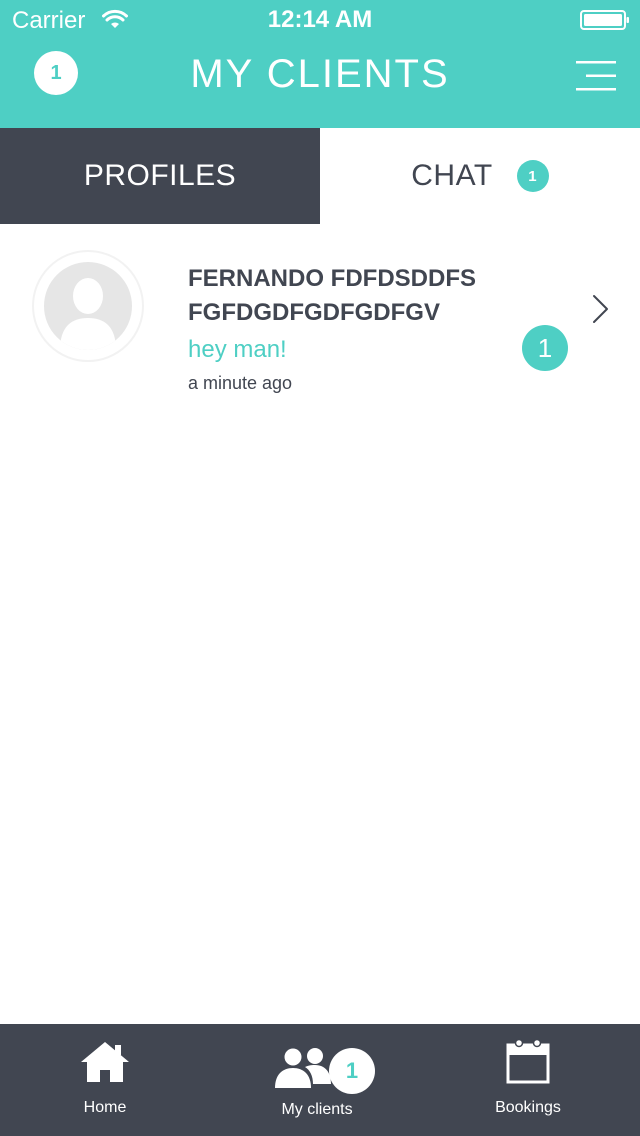 Image resolution: width=640 pixels, height=1136 pixels. What do you see at coordinates (240, 383) in the screenshot?
I see `message-timestamp: a minute ago` at bounding box center [240, 383].